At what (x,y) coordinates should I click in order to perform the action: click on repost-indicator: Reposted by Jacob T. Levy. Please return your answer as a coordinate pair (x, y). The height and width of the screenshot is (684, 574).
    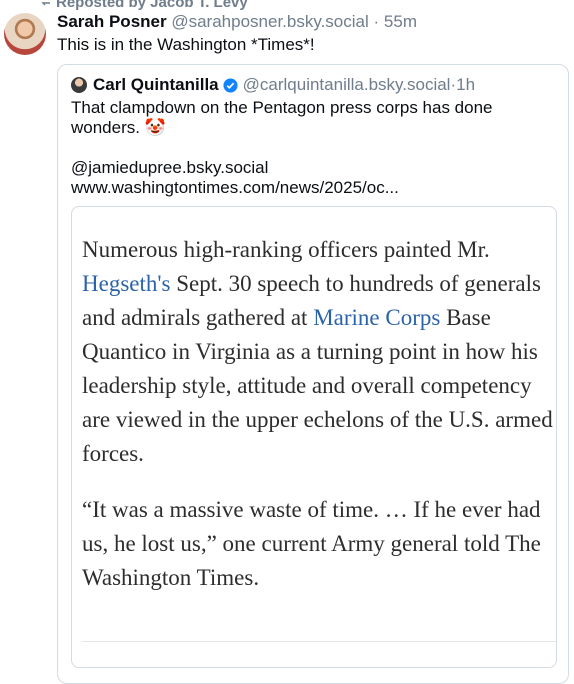
    Looking at the image, I should click on (144, 5).